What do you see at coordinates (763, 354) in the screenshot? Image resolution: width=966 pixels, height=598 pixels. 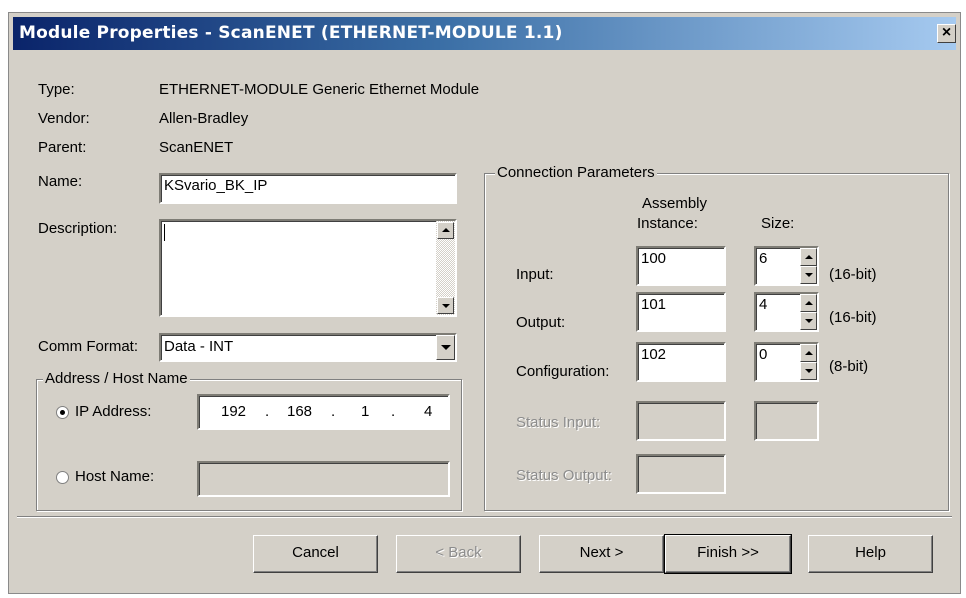 I see `configuration-size-value: 0` at bounding box center [763, 354].